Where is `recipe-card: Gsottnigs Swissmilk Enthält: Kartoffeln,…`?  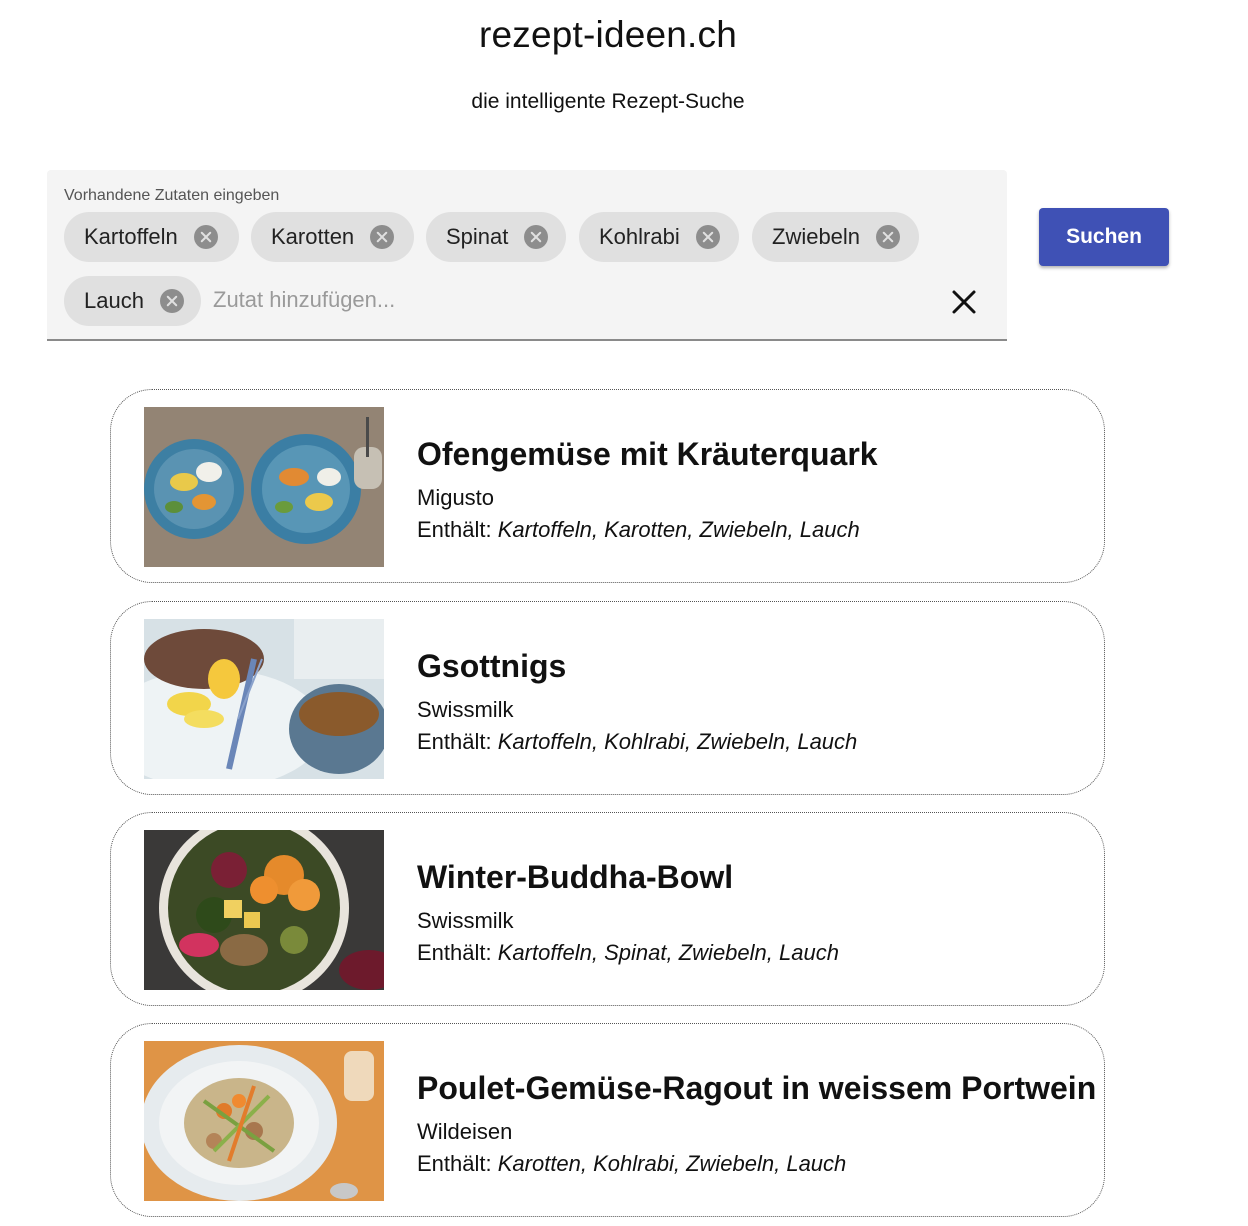
recipe-card: Gsottnigs Swissmilk Enthält: Kartoffeln,… is located at coordinates (607, 698).